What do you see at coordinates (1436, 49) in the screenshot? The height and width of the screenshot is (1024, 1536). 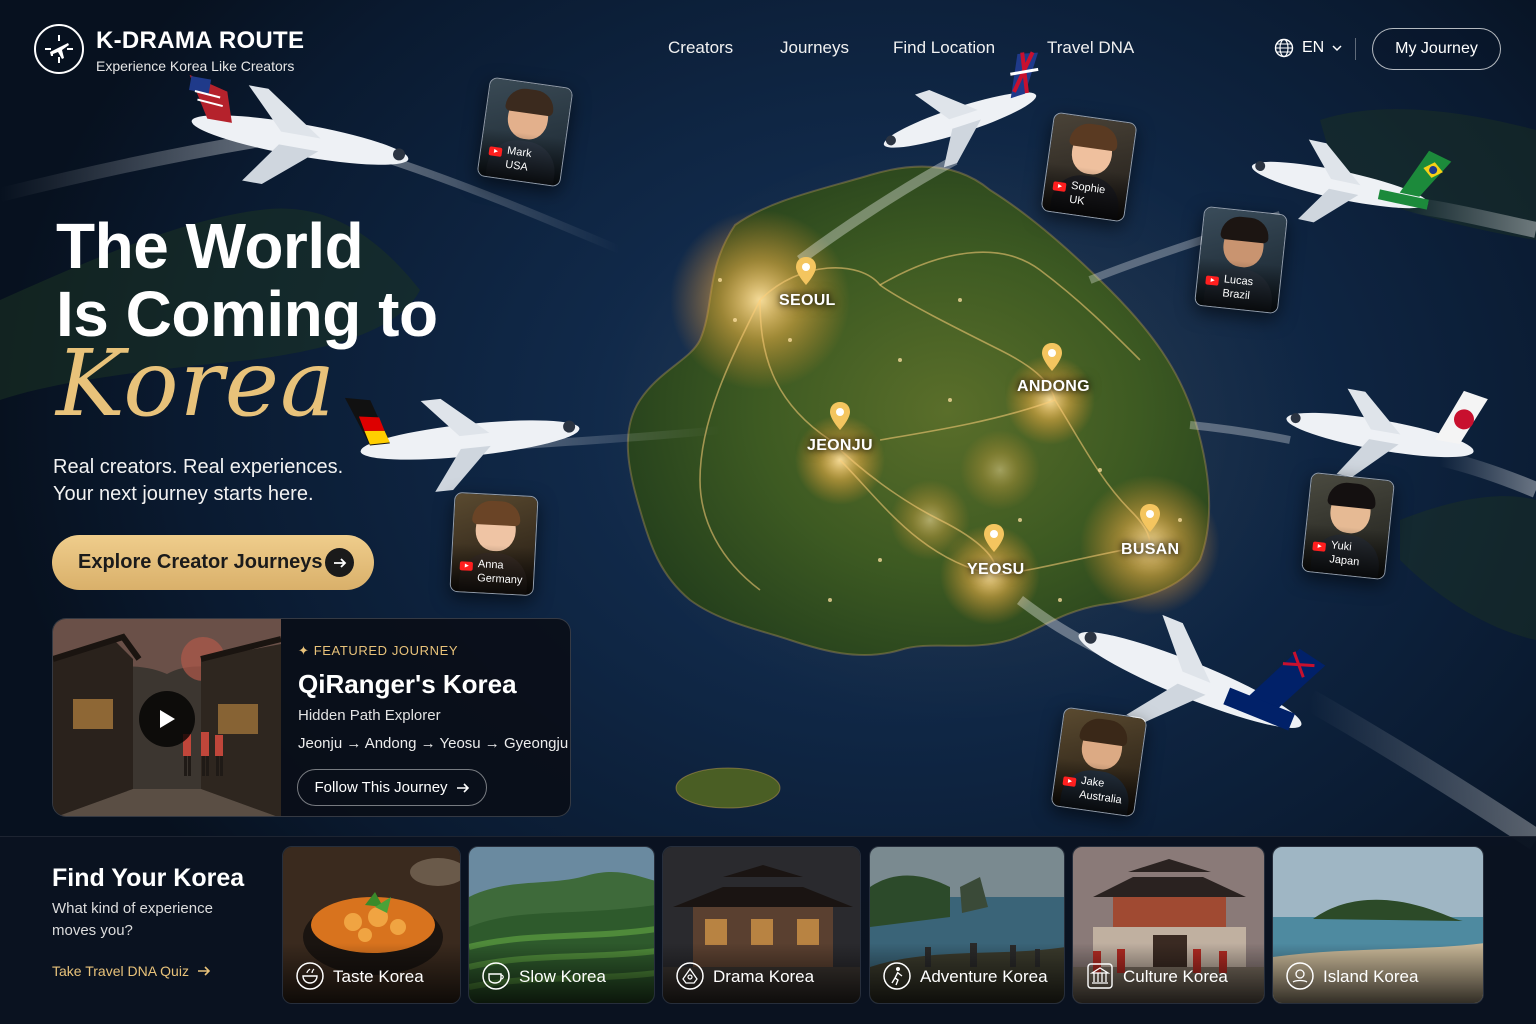 I see `my-journey-button: My Journey` at bounding box center [1436, 49].